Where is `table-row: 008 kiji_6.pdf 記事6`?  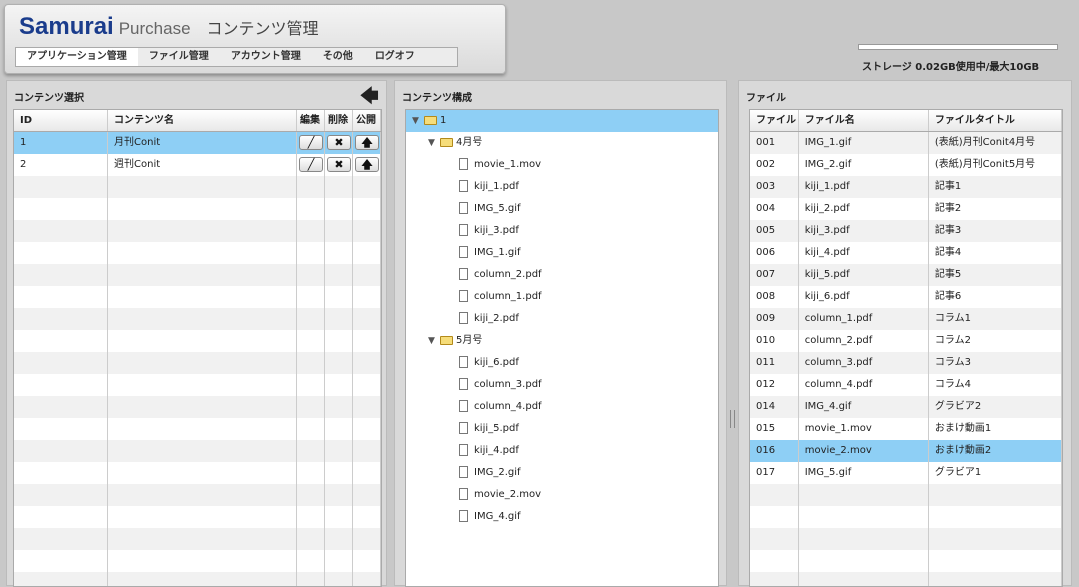
table-row: 008 kiji_6.pdf 記事6 is located at coordinates (906, 297).